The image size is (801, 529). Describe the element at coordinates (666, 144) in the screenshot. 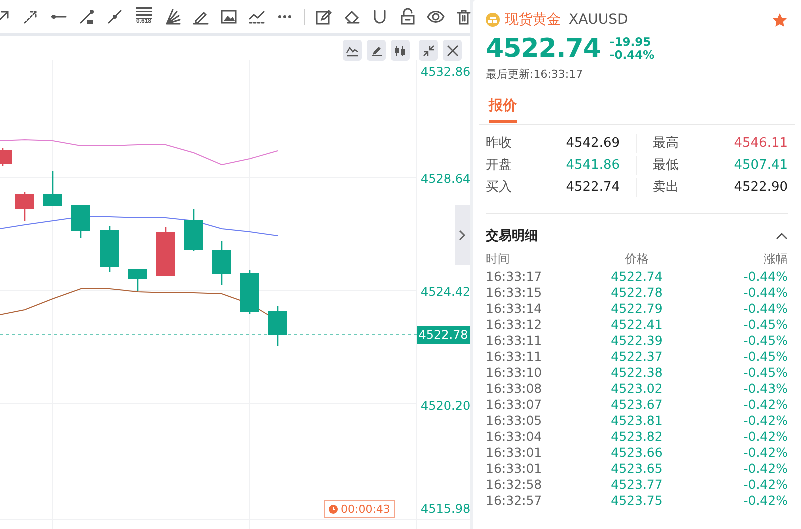

I see `stat-label: 最高` at that location.